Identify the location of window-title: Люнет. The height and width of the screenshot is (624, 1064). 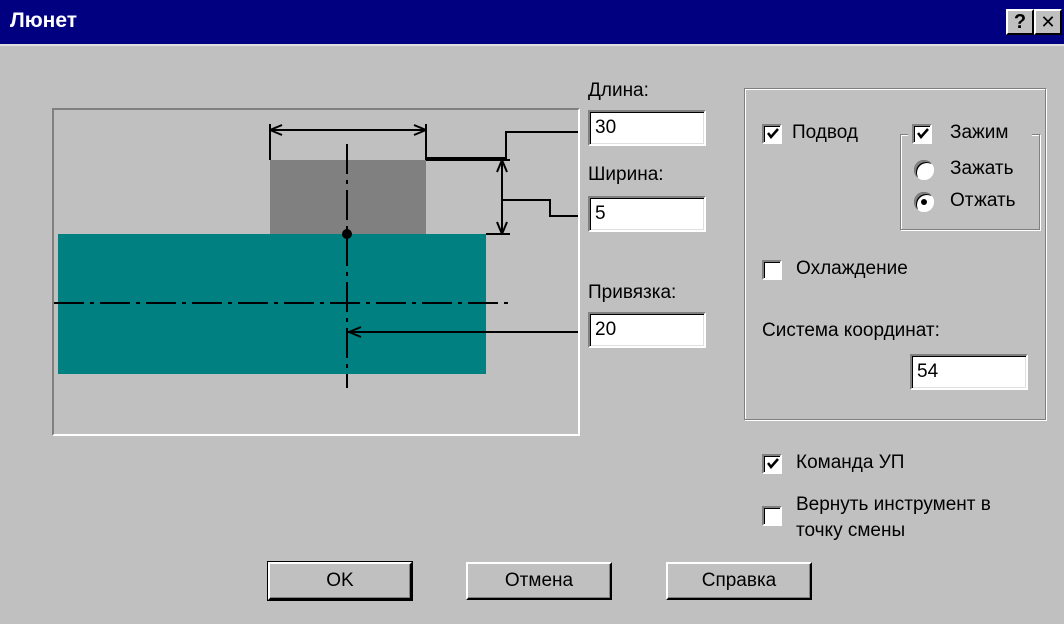
(44, 20).